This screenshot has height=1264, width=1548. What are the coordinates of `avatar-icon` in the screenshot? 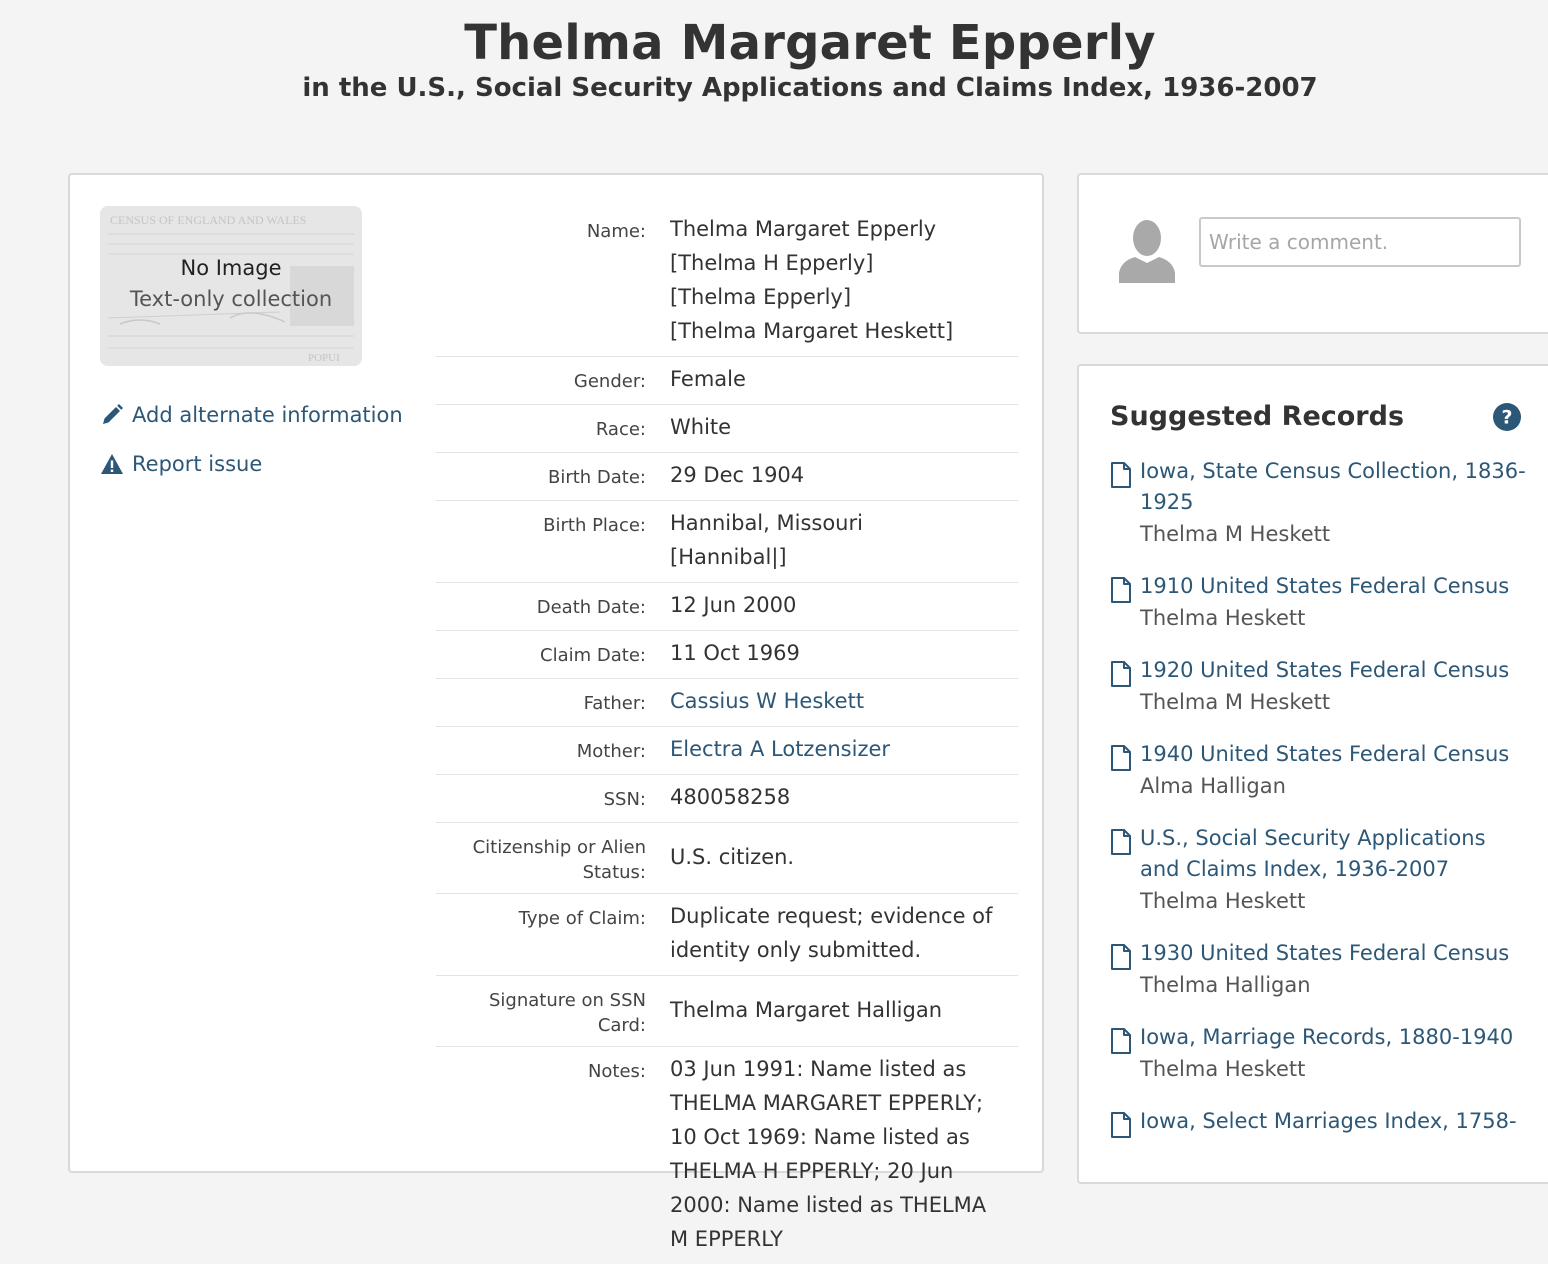 It's located at (1147, 251).